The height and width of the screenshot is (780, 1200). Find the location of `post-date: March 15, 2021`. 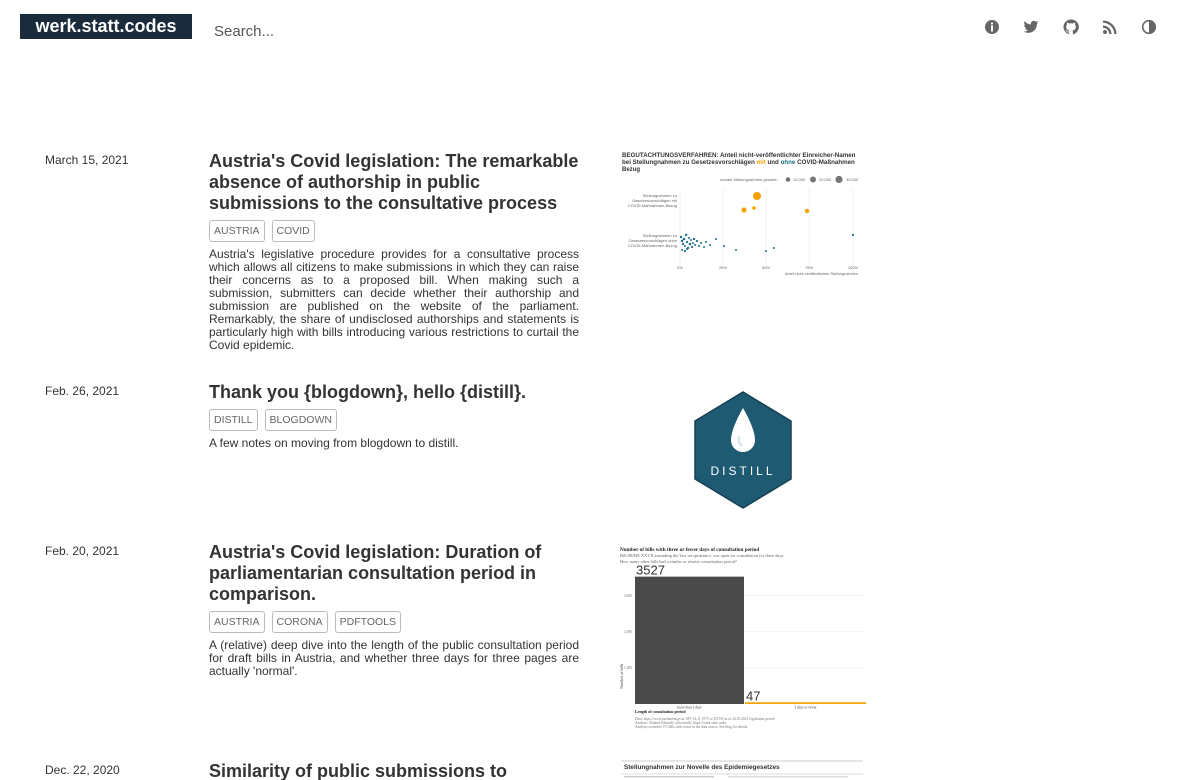

post-date: March 15, 2021 is located at coordinates (87, 160).